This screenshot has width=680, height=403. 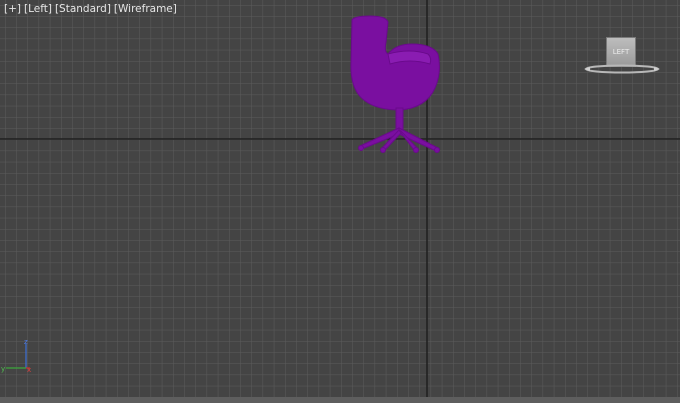 What do you see at coordinates (145, 9) in the screenshot?
I see `viewport-display-mode-label: [Wireframe]` at bounding box center [145, 9].